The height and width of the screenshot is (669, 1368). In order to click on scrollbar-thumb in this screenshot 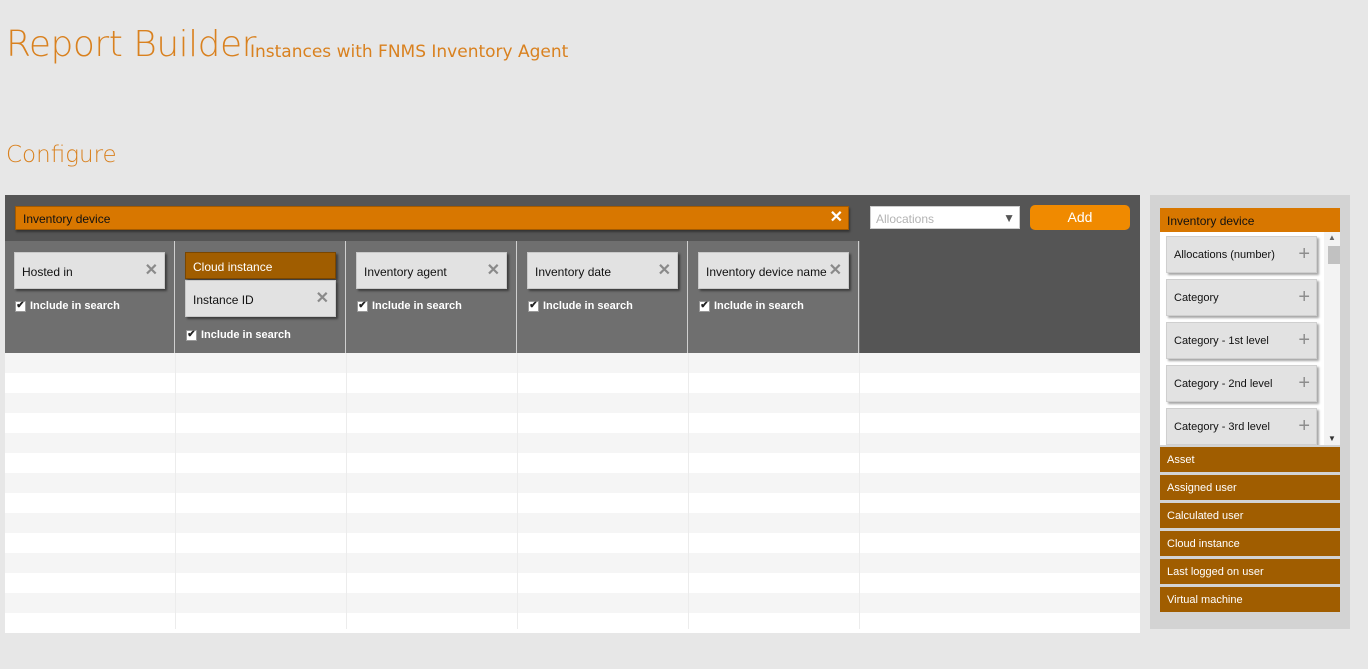, I will do `click(1334, 255)`.